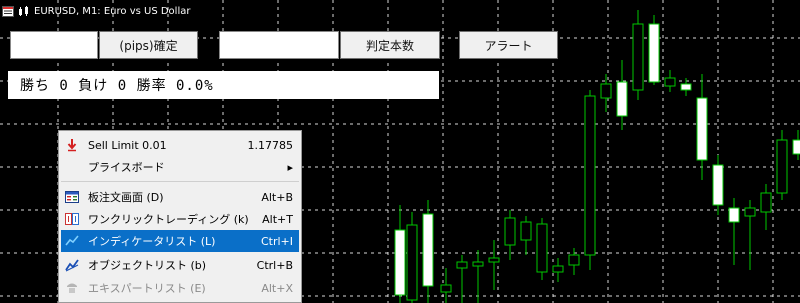 This screenshot has width=800, height=303. What do you see at coordinates (72, 145) in the screenshot?
I see `sell-limit-arrow-icon` at bounding box center [72, 145].